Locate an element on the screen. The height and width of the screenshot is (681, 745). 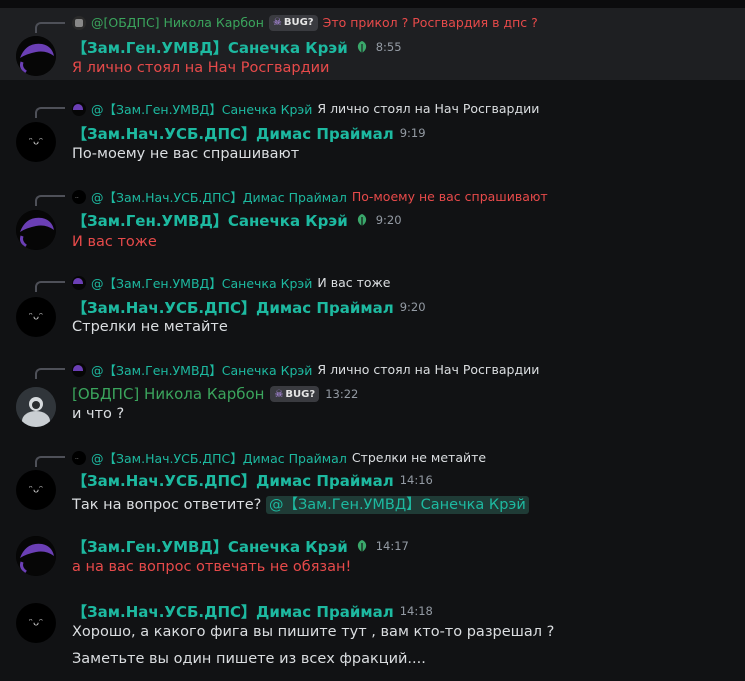
message-text: По-моему не вас спрашивают is located at coordinates (186, 154).